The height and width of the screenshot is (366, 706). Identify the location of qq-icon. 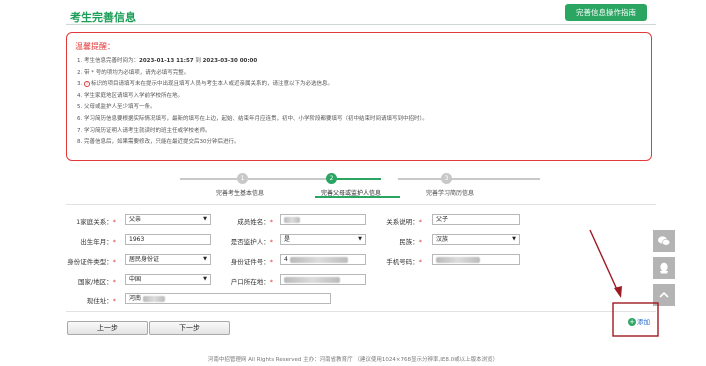
(664, 268).